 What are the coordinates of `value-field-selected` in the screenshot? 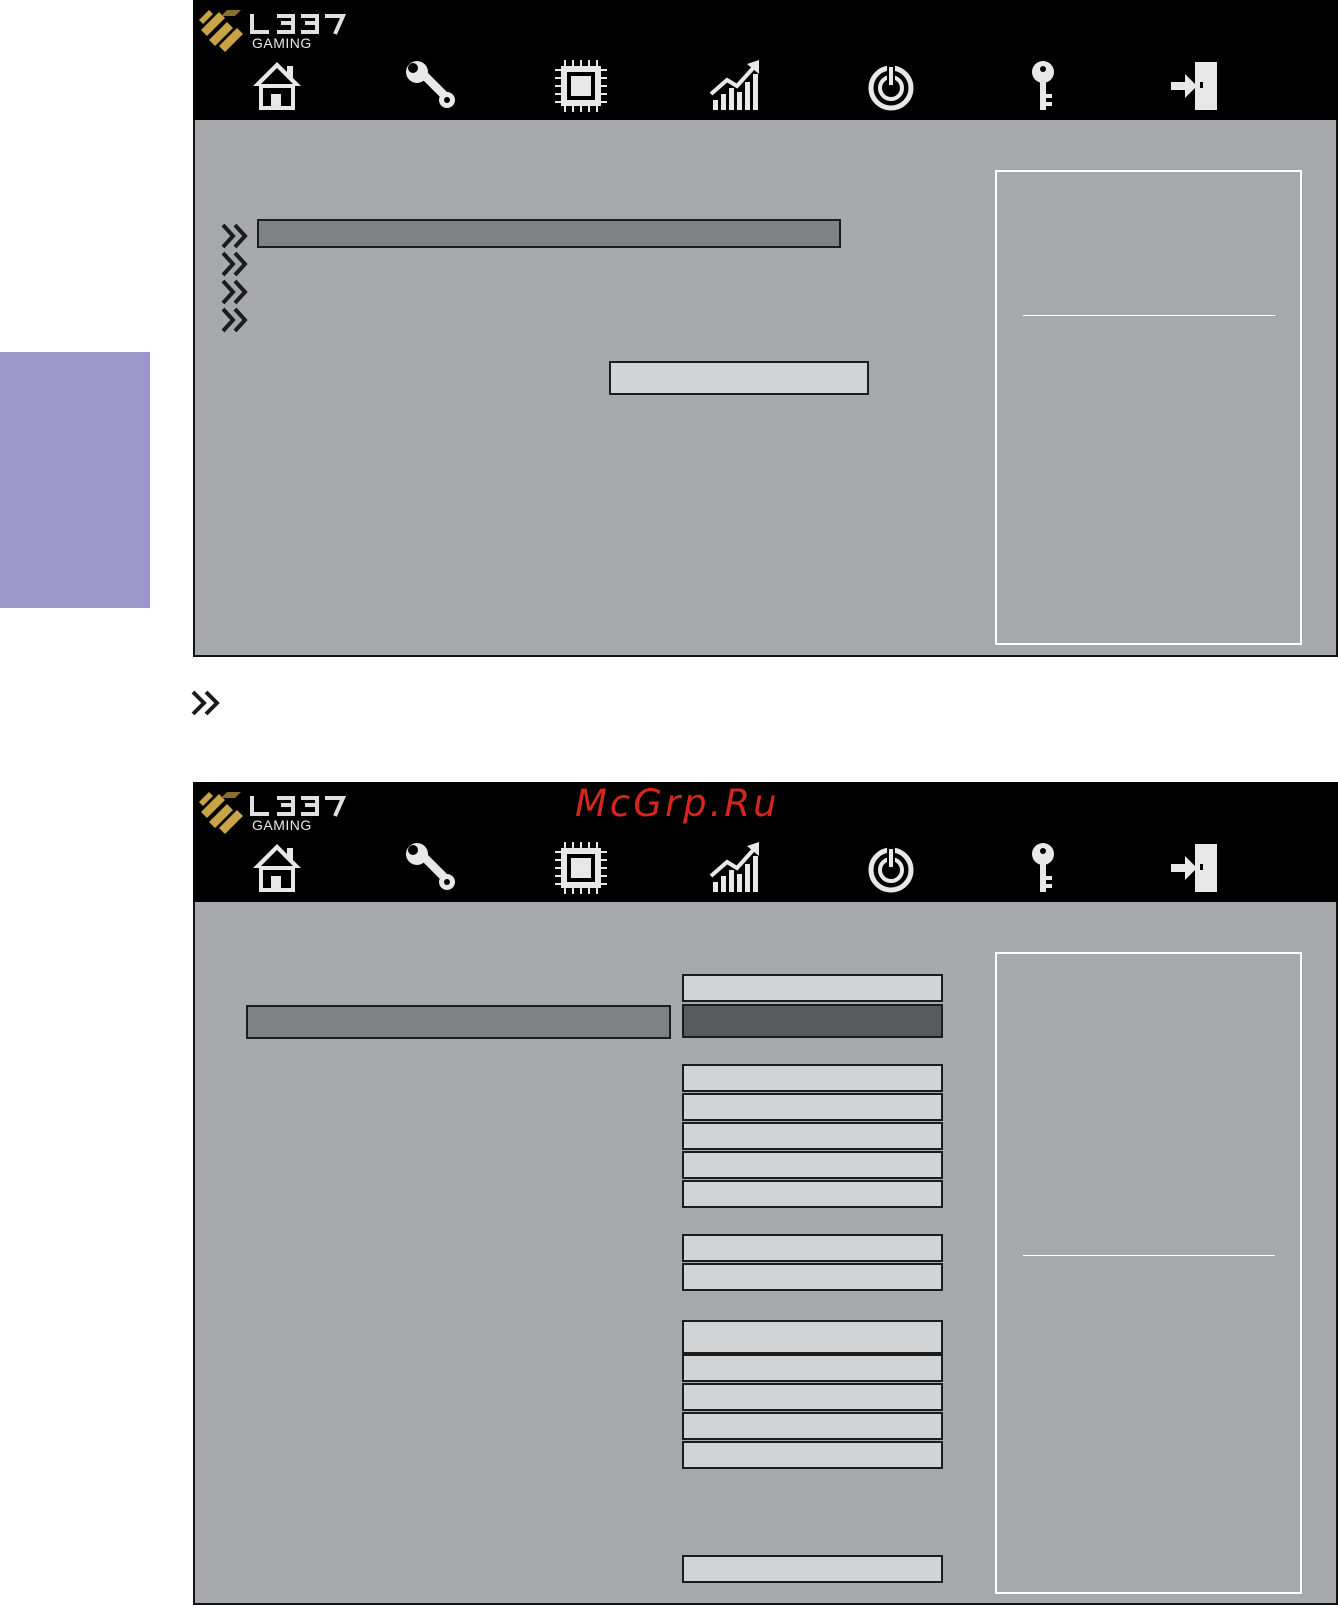 It's located at (812, 1021).